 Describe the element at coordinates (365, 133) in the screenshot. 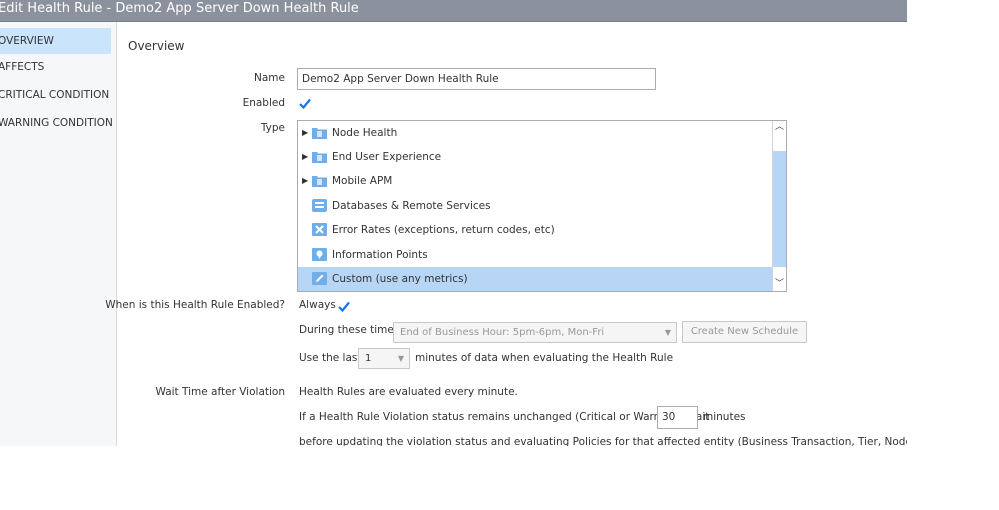

I see `type-item-label: Node Health` at that location.